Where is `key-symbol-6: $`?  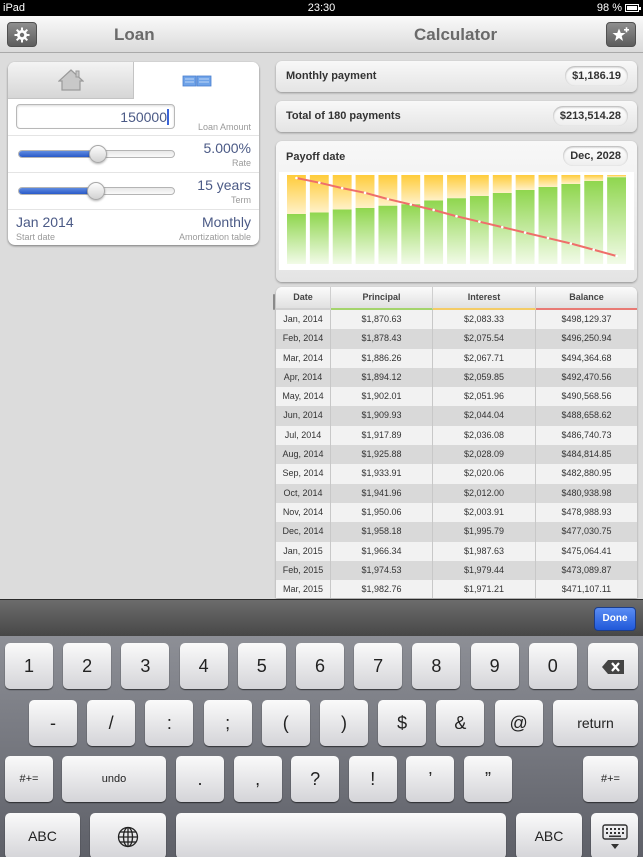 key-symbol-6: $ is located at coordinates (402, 723).